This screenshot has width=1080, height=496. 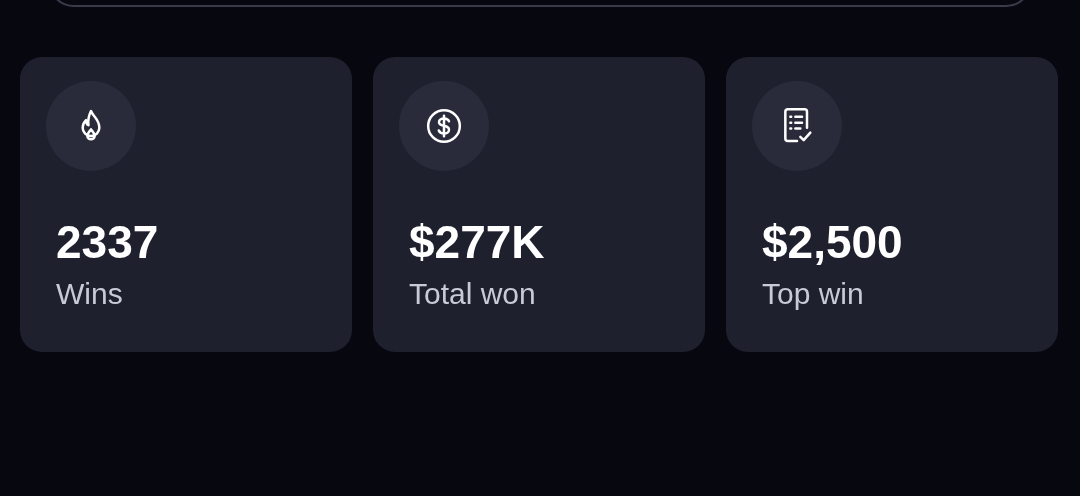 What do you see at coordinates (813, 294) in the screenshot?
I see `stat-label: Top win` at bounding box center [813, 294].